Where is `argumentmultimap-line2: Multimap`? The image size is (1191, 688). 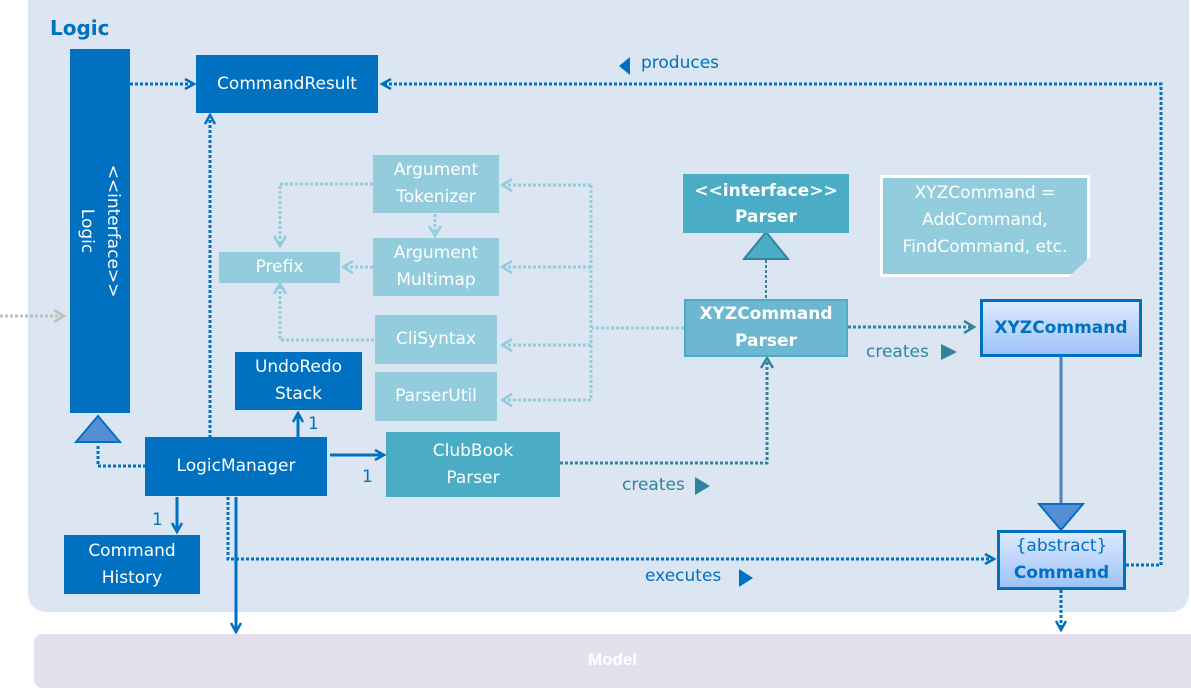 argumentmultimap-line2: Multimap is located at coordinates (436, 280).